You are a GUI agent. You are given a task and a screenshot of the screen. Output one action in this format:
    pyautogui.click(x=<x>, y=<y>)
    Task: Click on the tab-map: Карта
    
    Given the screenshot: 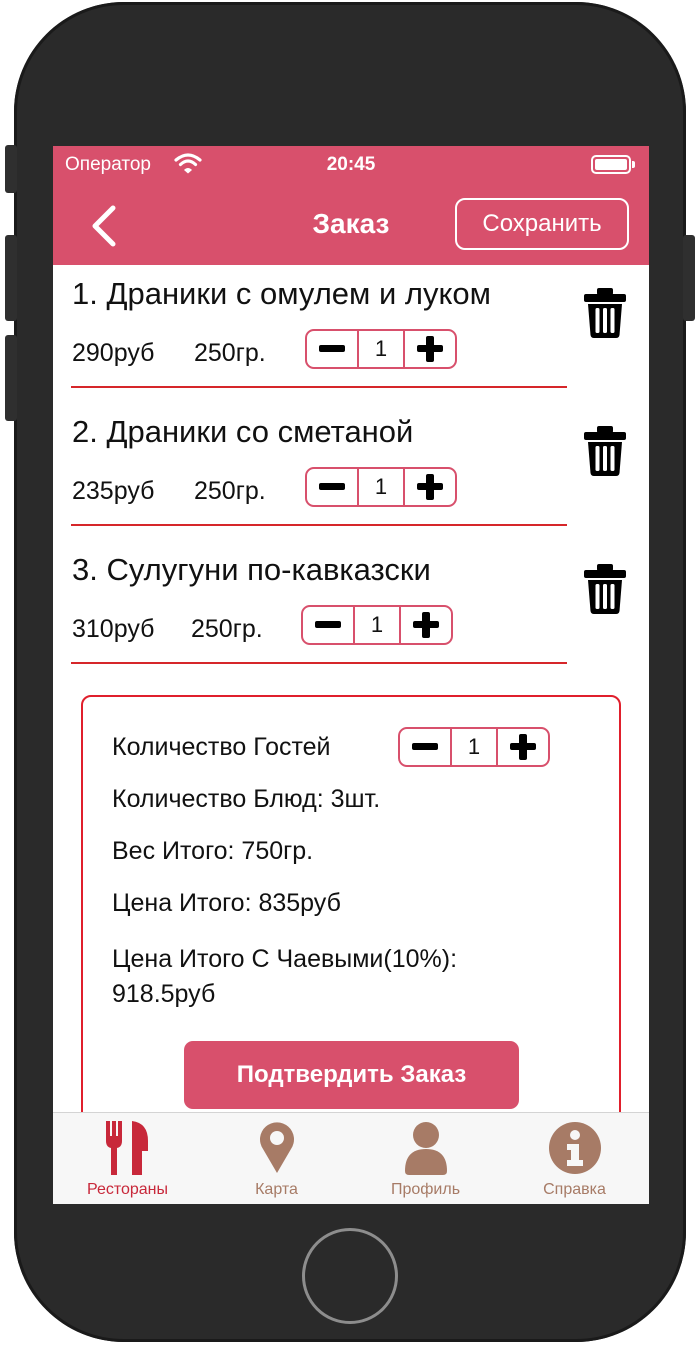 What is the action you would take?
    pyautogui.click(x=276, y=1158)
    